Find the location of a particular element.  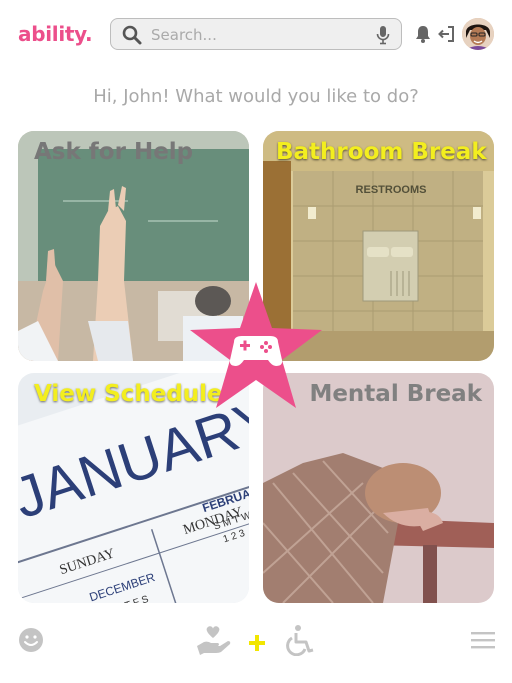

avatar-photo is located at coordinates (478, 34).